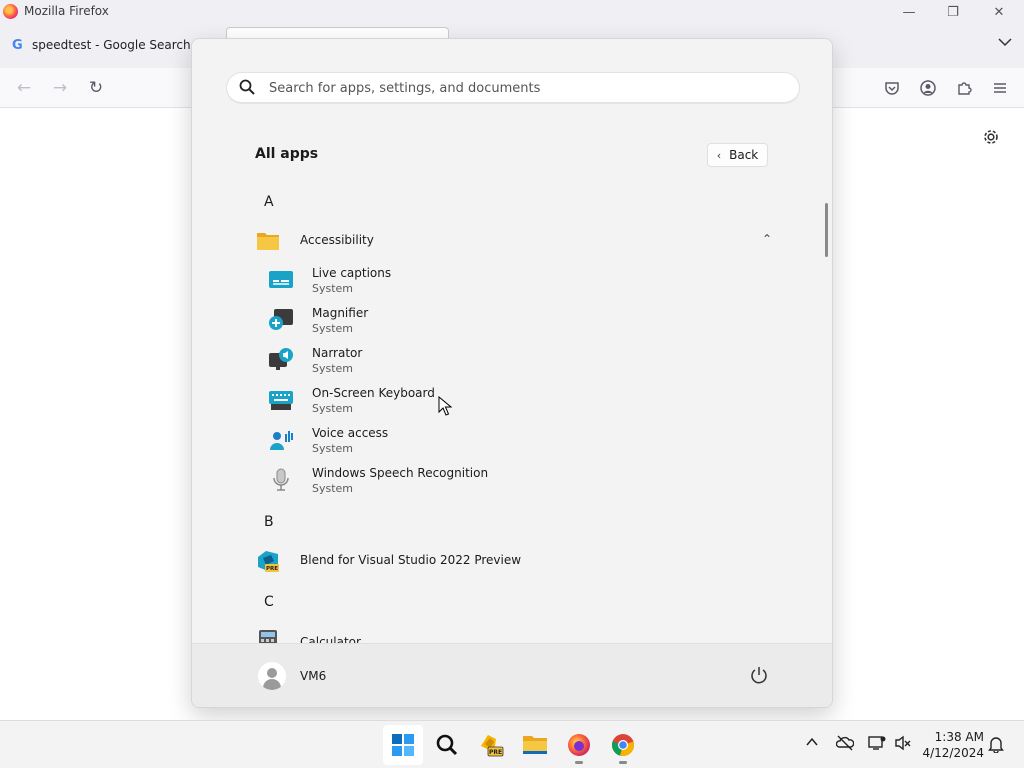 This screenshot has height=768, width=1024. I want to click on start-footer: VM6, so click(512, 675).